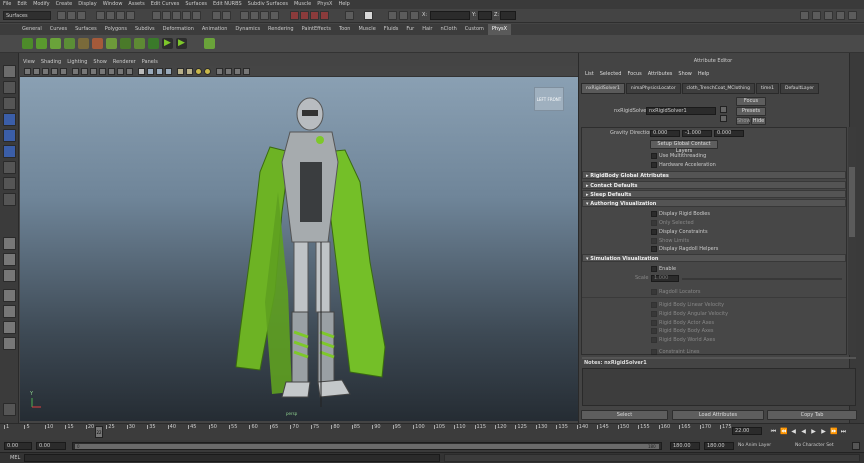  Describe the element at coordinates (97, 43) in the screenshot. I see `physx-force-icon` at that location.